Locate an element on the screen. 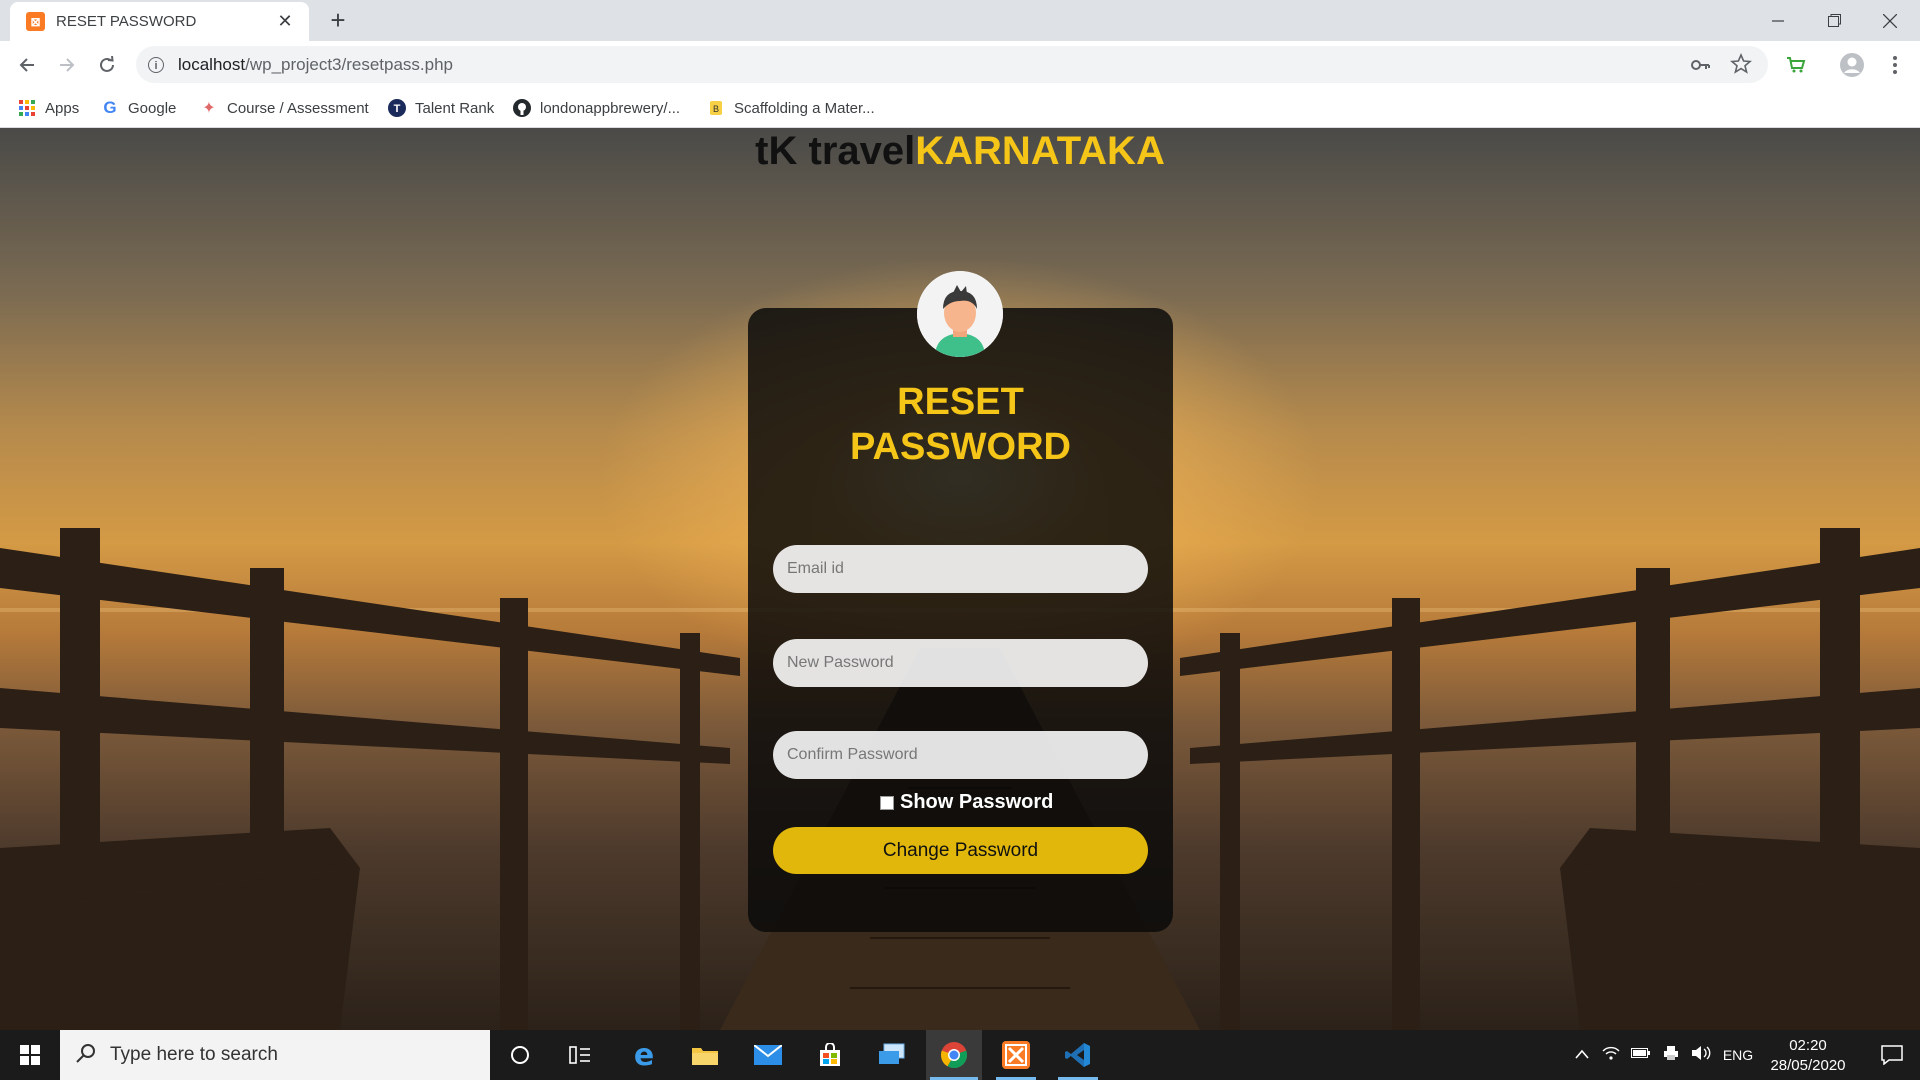  browser-tab-strip: ⊠ RESET PASSWORD ✕ + is located at coordinates (960, 20).